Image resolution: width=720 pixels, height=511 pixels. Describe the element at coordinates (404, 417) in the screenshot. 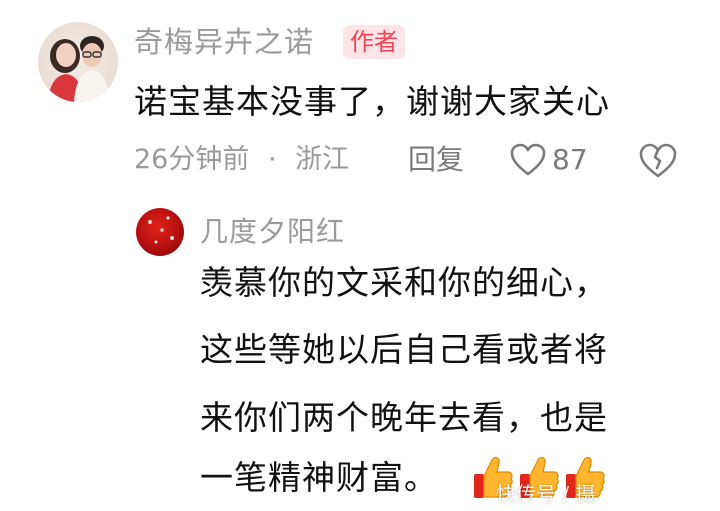

I see `reply-text-line-3: 来你们两个晚年去看，也是` at that location.